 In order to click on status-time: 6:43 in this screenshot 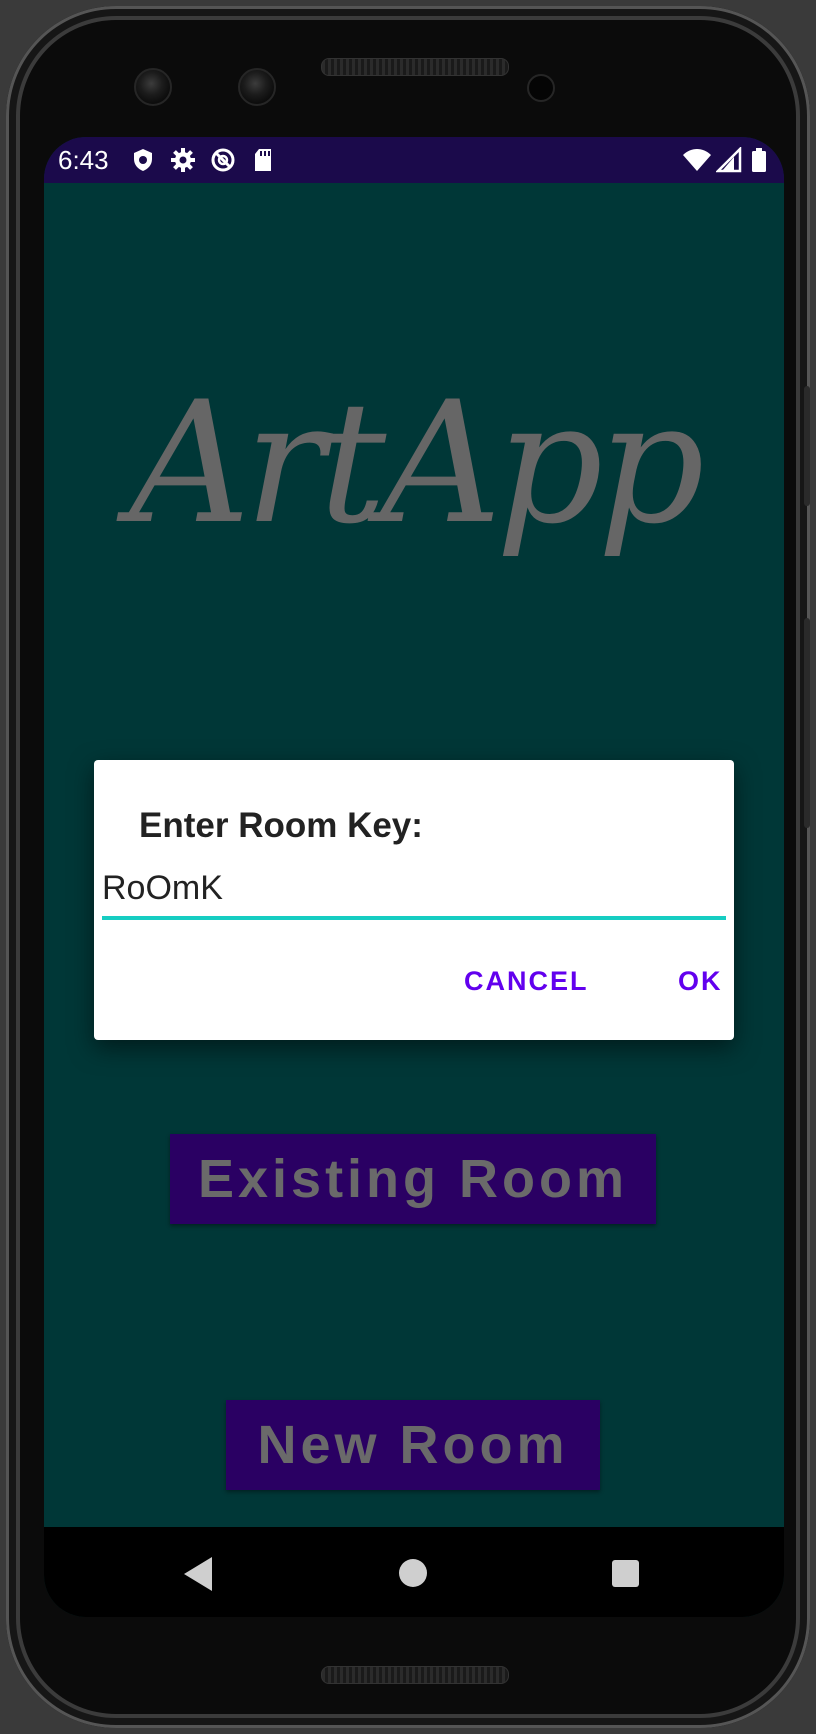, I will do `click(83, 160)`.